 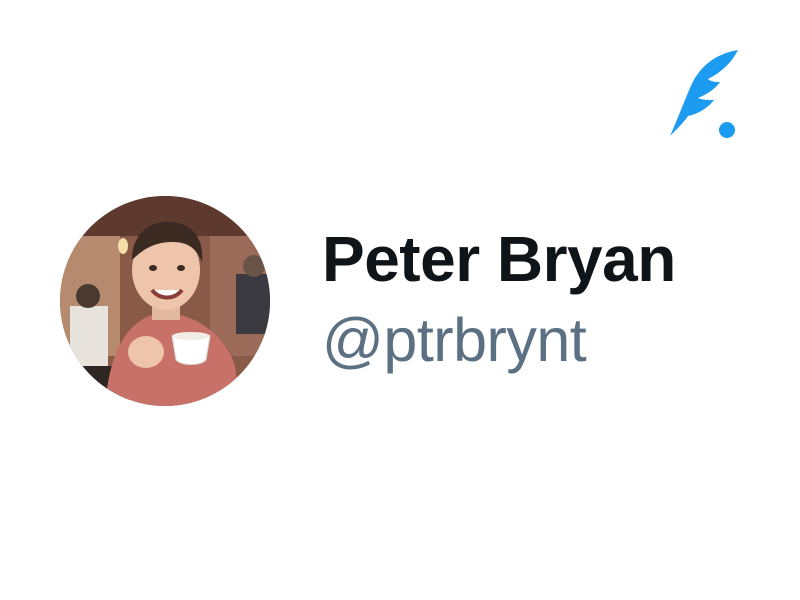 I want to click on profile-identity: Peter Bryan @ptrbrynt, so click(x=502, y=299).